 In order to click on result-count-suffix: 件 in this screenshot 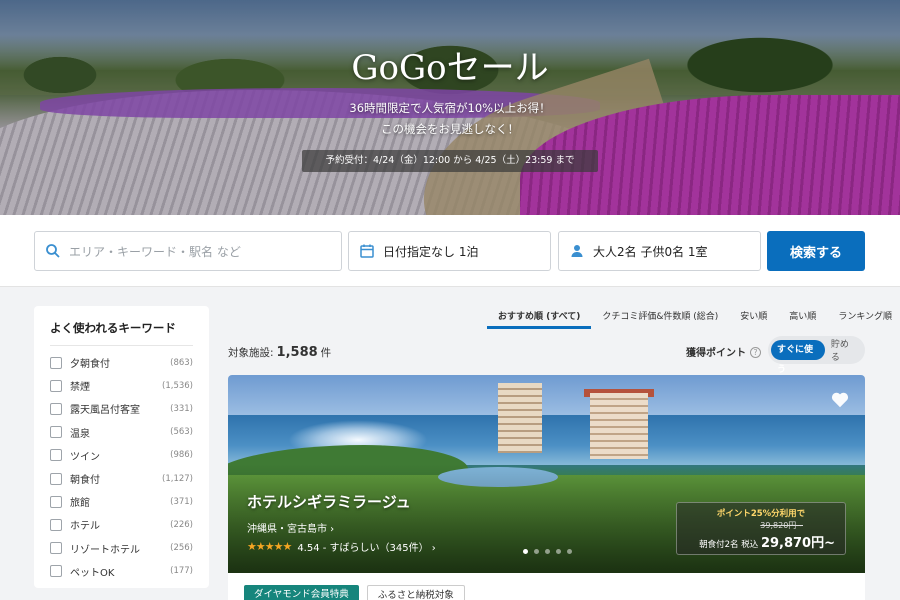, I will do `click(326, 353)`.